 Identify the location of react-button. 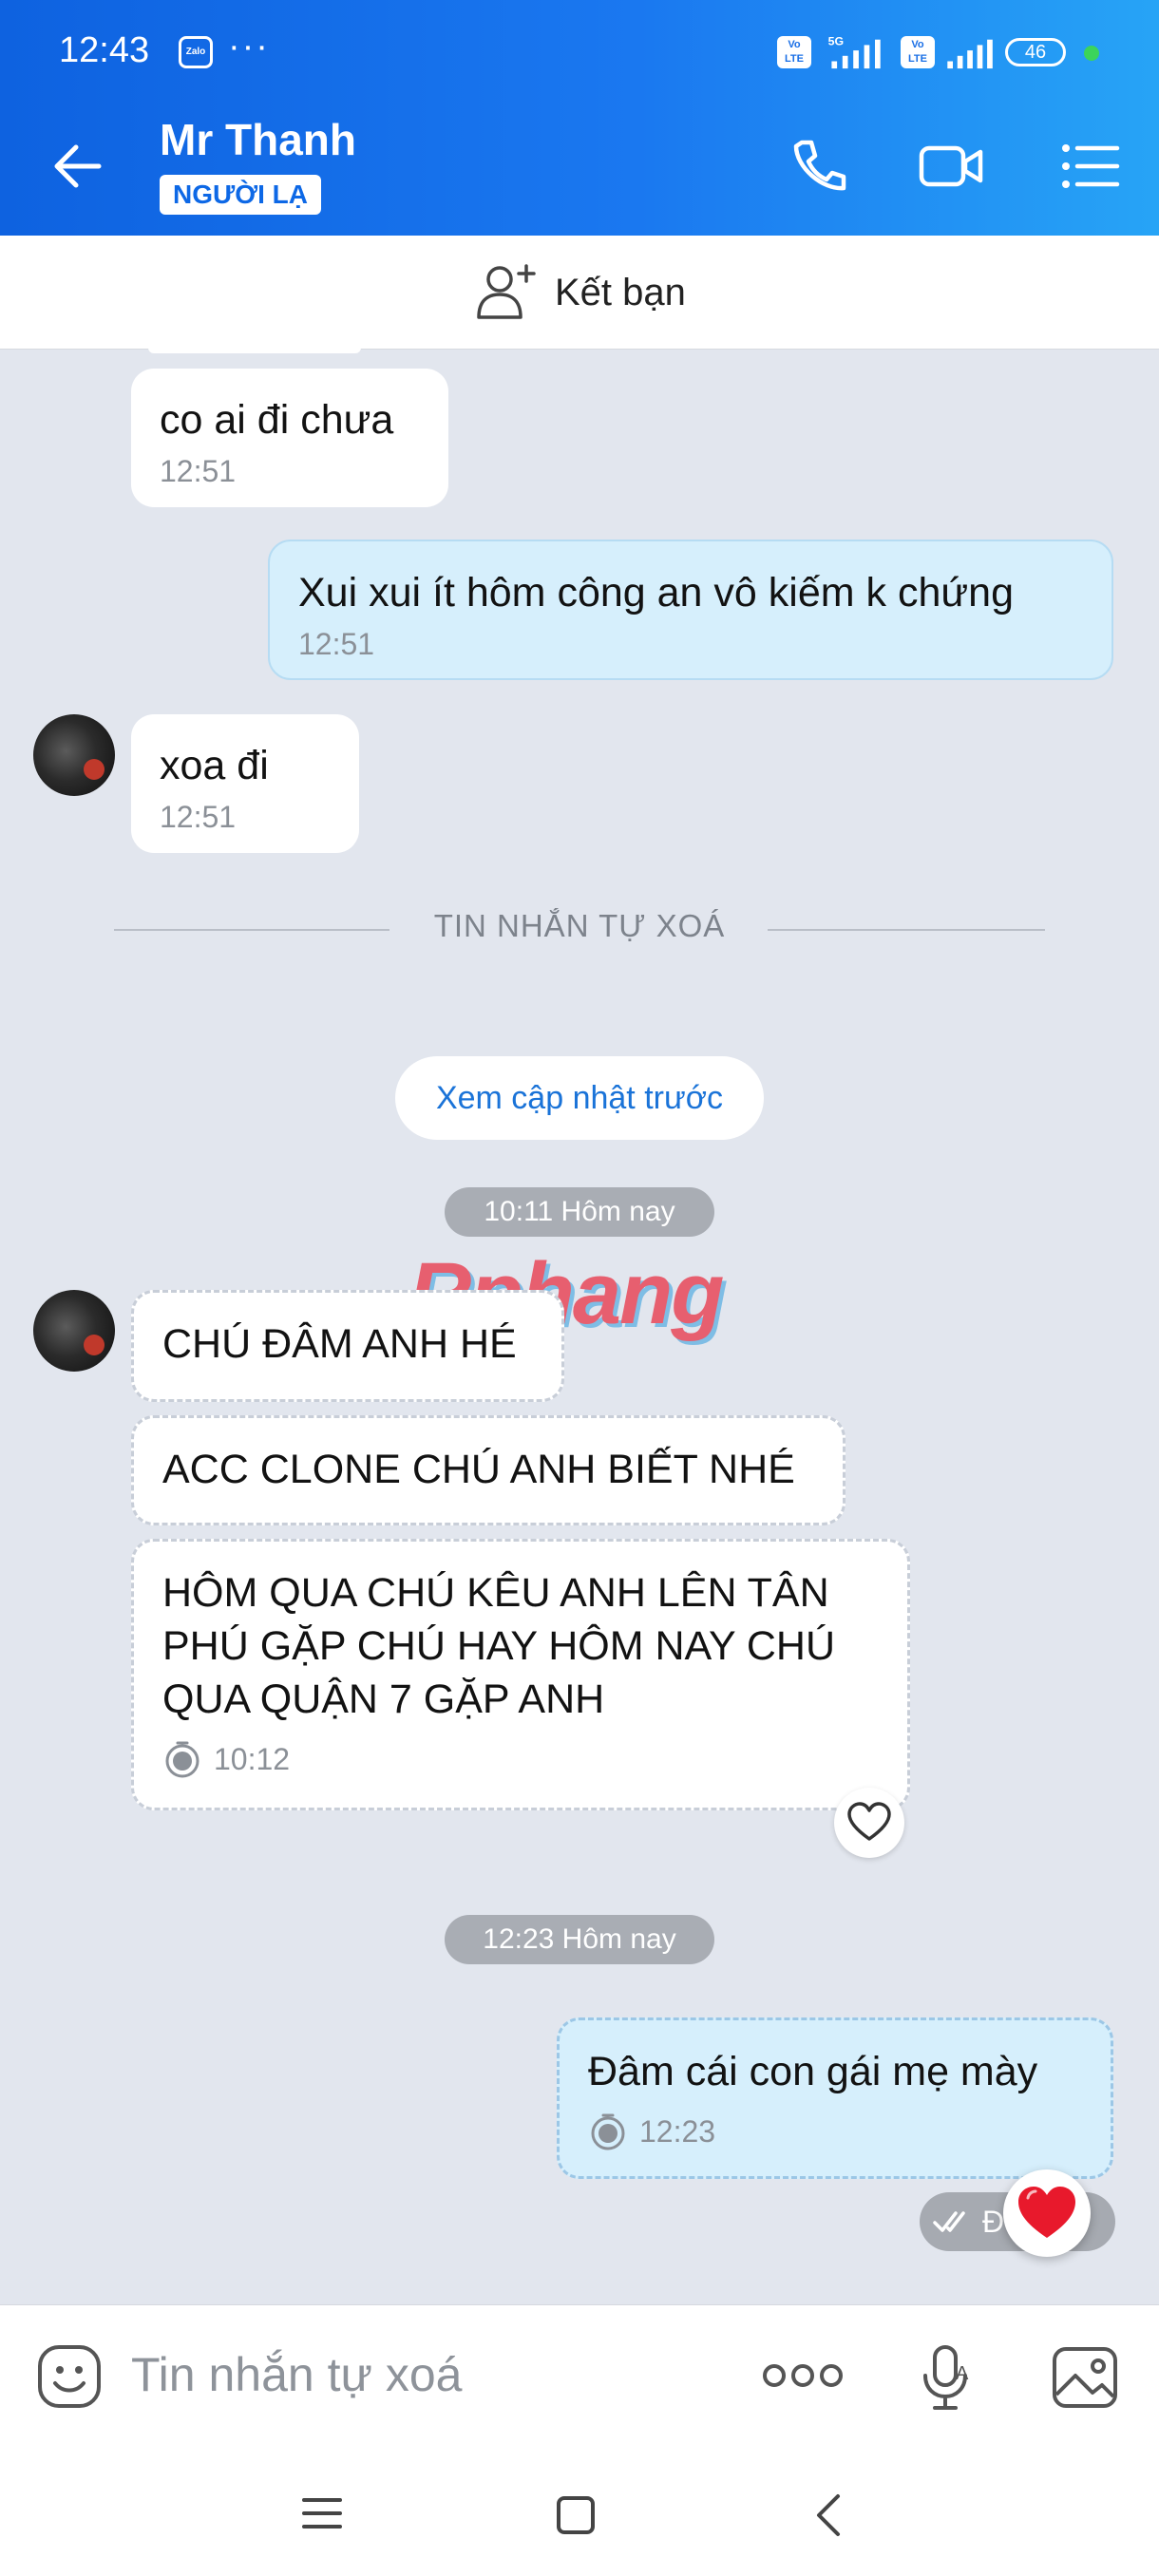
(869, 1823).